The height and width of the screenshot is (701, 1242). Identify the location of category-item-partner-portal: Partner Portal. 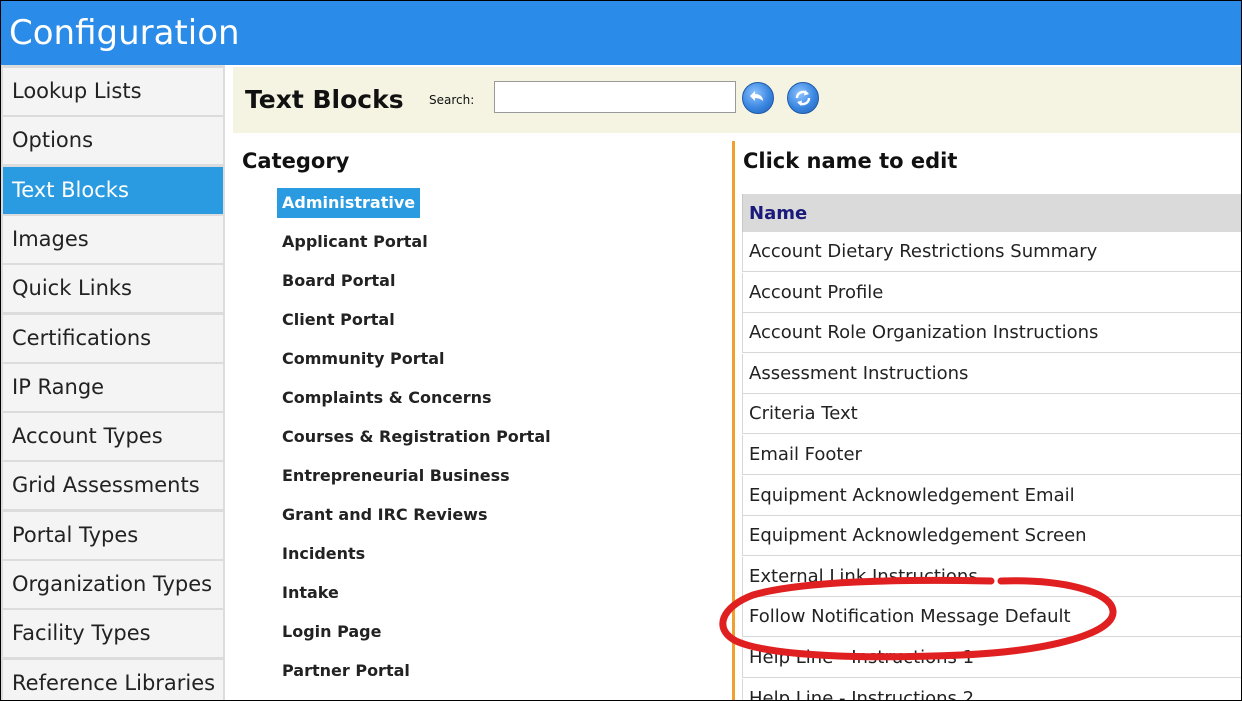
(346, 671).